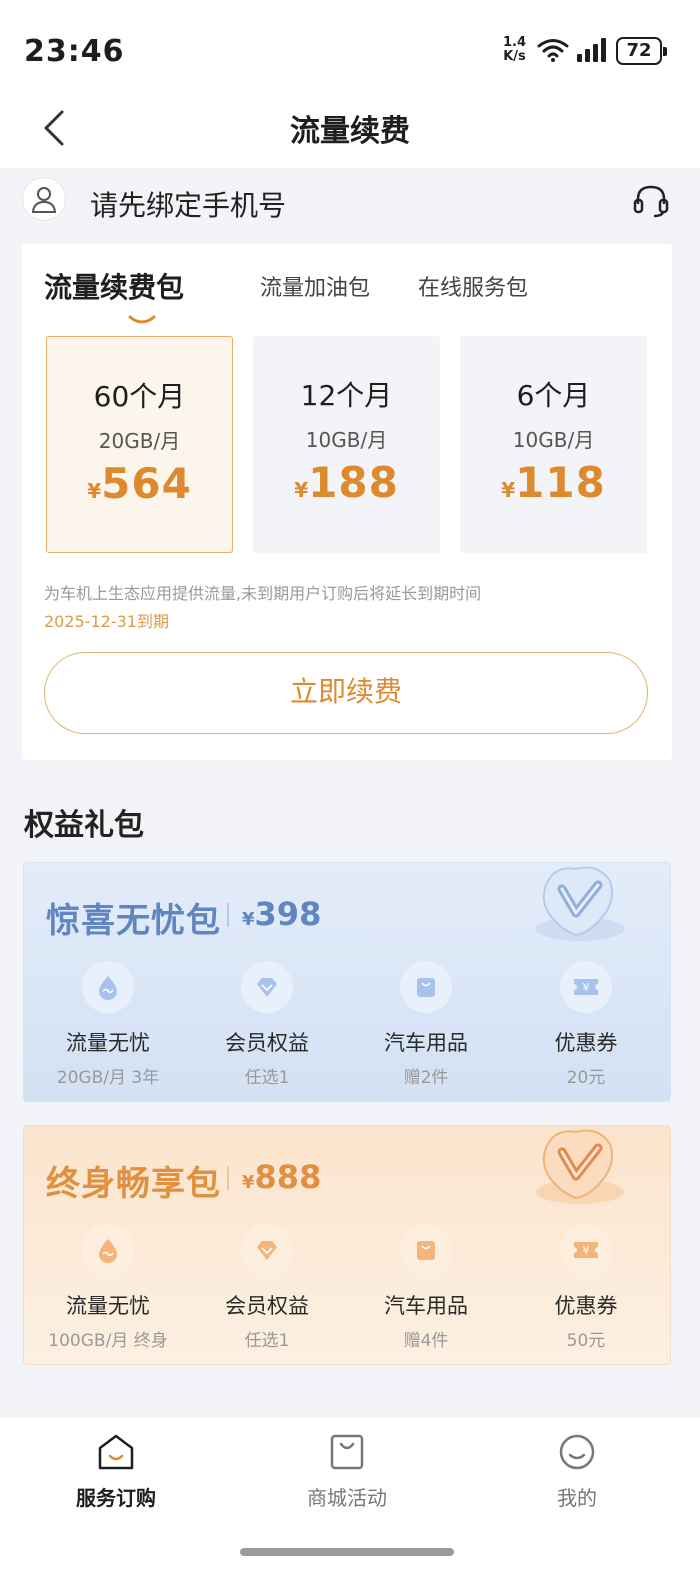 The image size is (700, 1587). I want to click on plan-price: ¥118, so click(553, 482).